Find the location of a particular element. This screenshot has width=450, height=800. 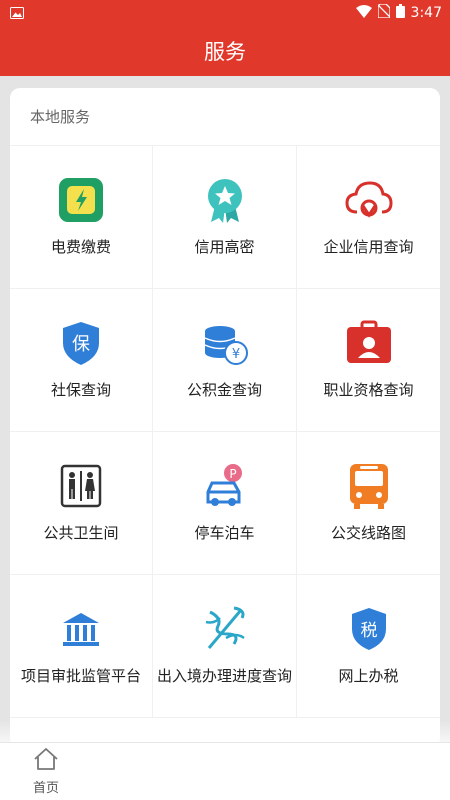

status-bar: 3:47 is located at coordinates (225, 13).